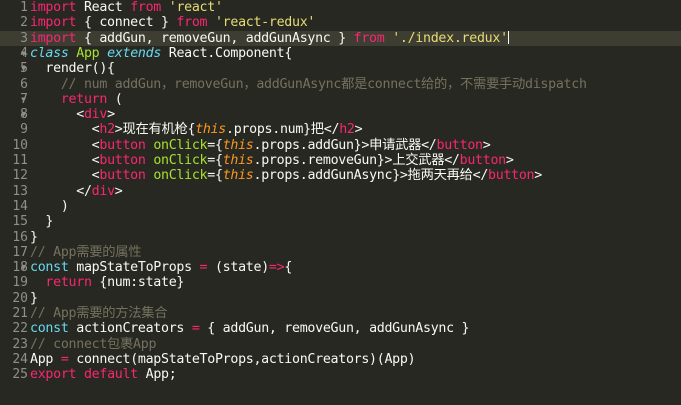 The height and width of the screenshot is (405, 681). Describe the element at coordinates (340, 252) in the screenshot. I see `code-line: 17// App需要的属性` at that location.